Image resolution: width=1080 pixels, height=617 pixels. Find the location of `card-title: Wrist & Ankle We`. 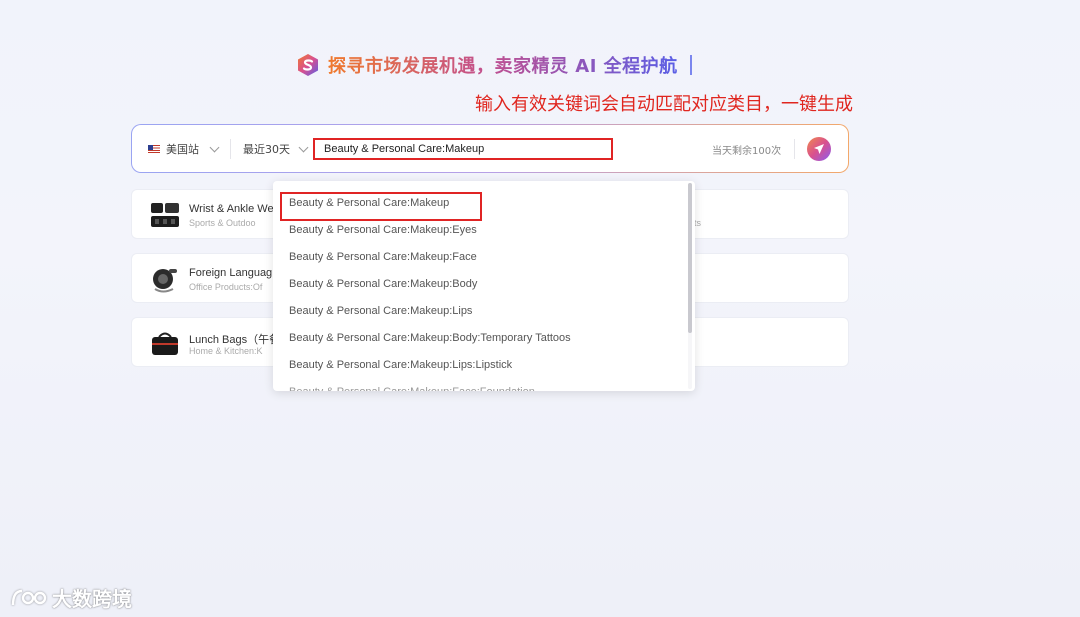

card-title: Wrist & Ankle We is located at coordinates (231, 209).